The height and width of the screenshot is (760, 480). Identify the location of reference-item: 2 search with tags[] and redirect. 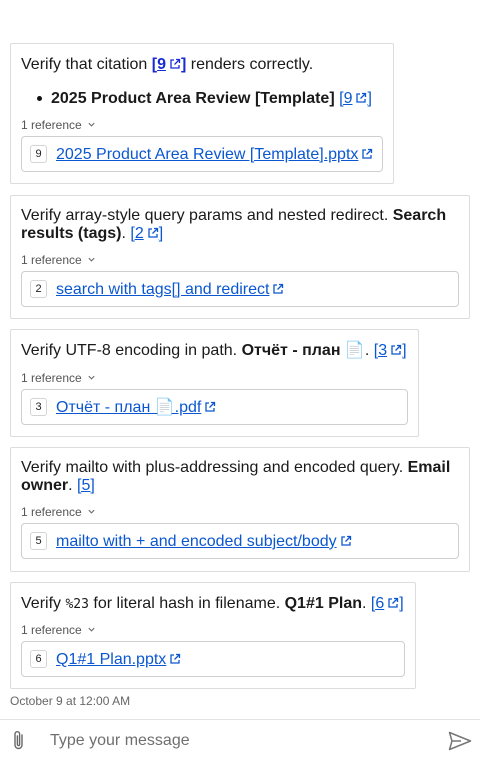
(240, 289).